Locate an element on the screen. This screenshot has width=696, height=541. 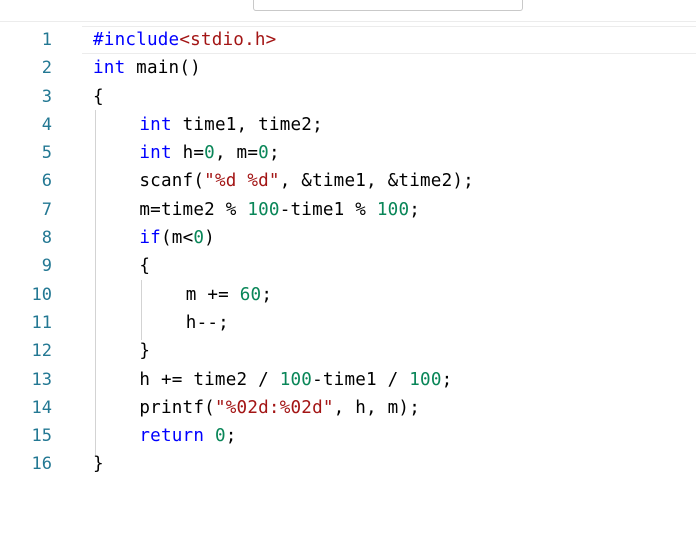
code-line-15: 15 return 0; is located at coordinates (348, 436).